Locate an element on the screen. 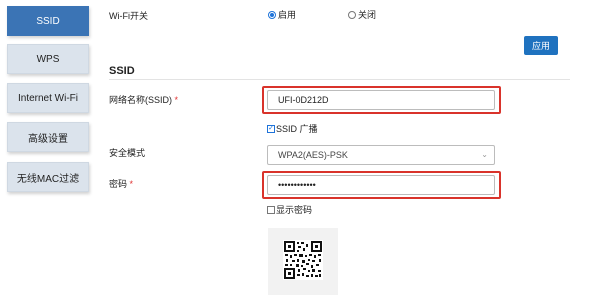  password-input: •••••••••••• is located at coordinates (381, 185).